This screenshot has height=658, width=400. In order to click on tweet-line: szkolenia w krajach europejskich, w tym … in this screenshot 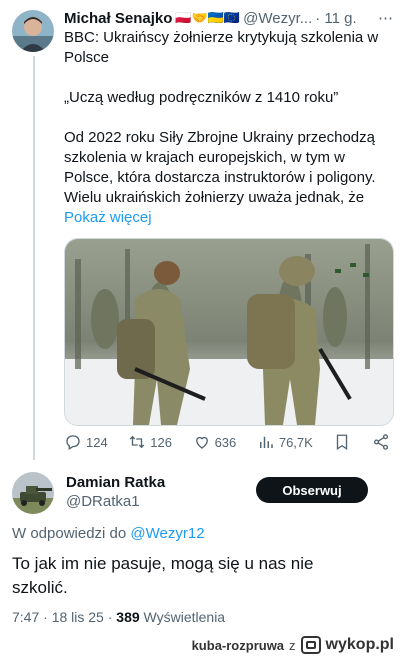, I will do `click(204, 157)`.